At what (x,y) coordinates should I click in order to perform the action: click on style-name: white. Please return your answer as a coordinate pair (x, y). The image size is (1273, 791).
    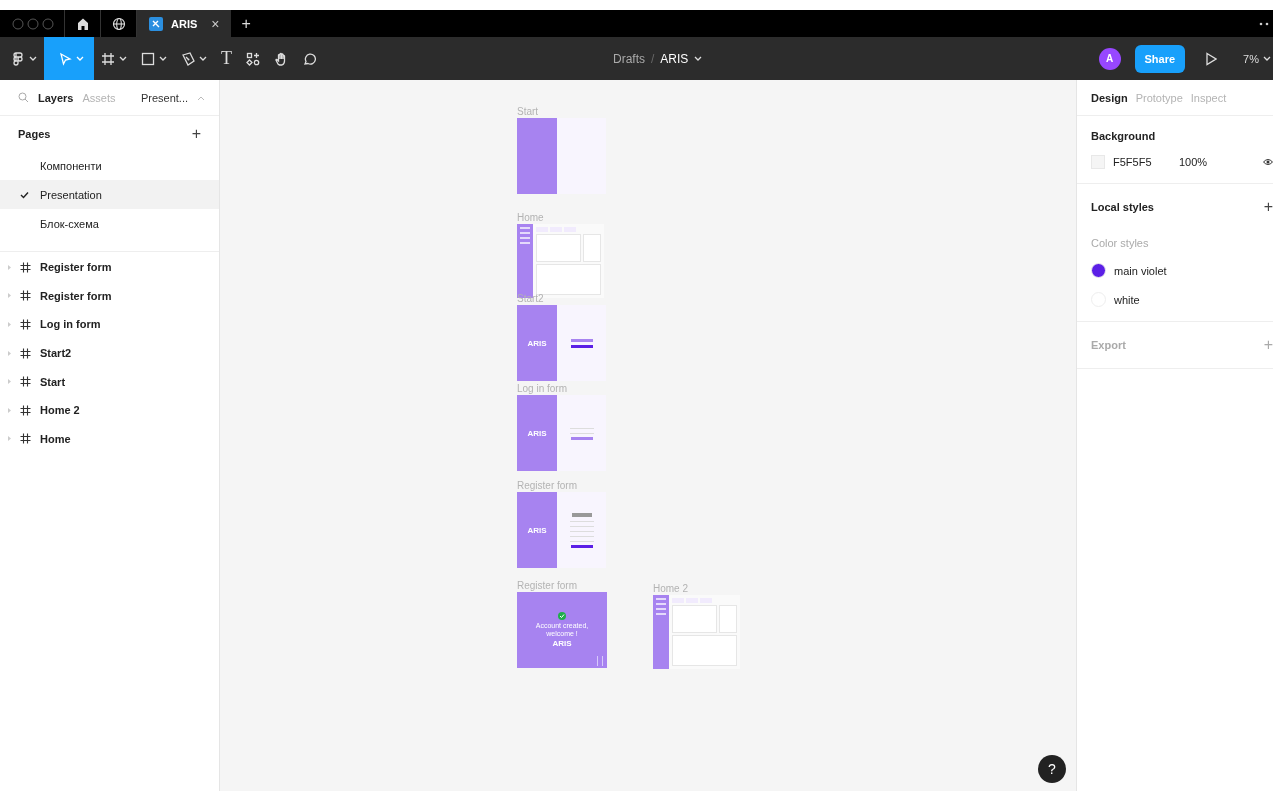
    Looking at the image, I should click on (1127, 299).